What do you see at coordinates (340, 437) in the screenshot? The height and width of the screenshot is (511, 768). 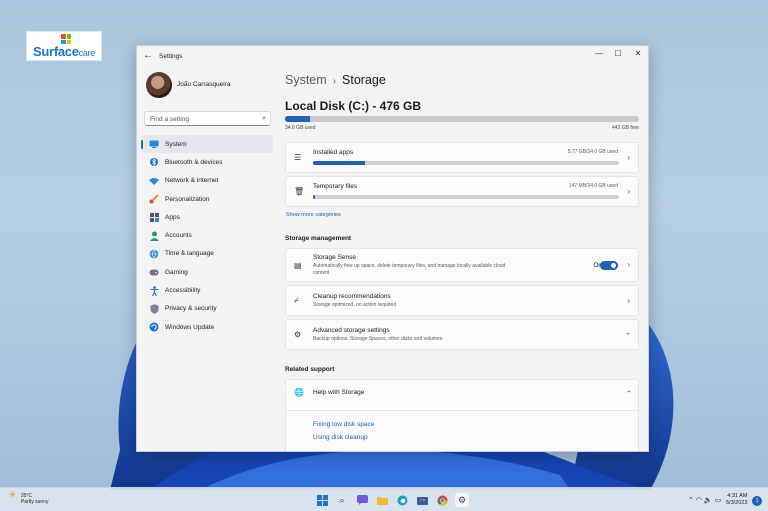 I see `help-link-disk-cleanup: Using disk cleanup` at bounding box center [340, 437].